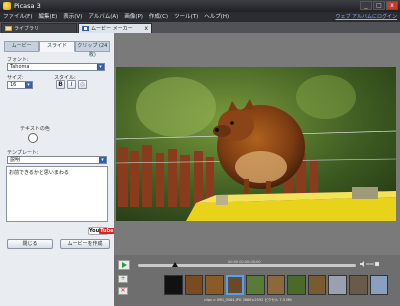 The width and height of the screenshot is (400, 306). Describe the element at coordinates (13, 85) in the screenshot. I see `size-value: 16` at that location.